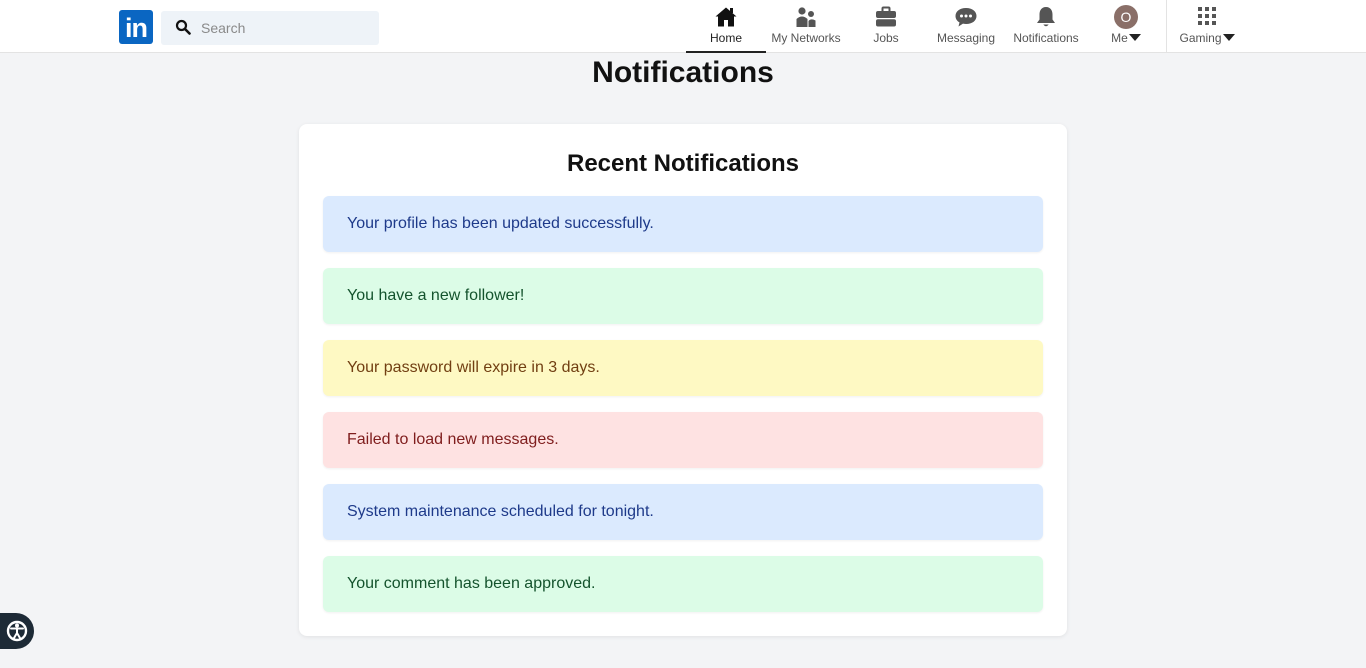 This screenshot has width=1366, height=668. Describe the element at coordinates (1119, 38) in the screenshot. I see `nav-me-text: Me` at that location.